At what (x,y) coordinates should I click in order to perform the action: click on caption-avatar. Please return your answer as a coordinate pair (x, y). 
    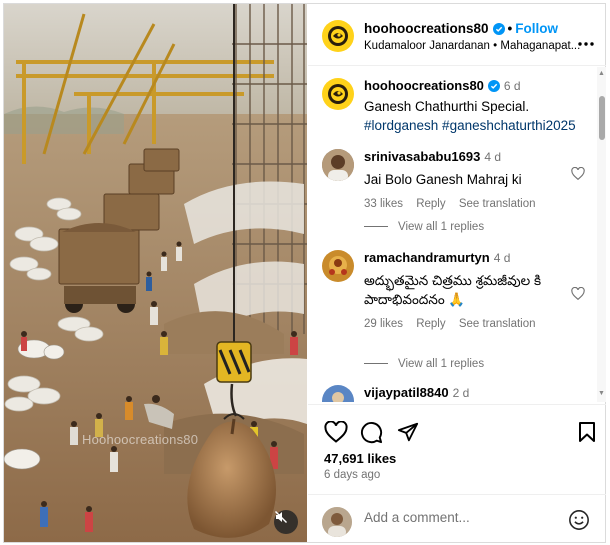
    Looking at the image, I should click on (338, 94).